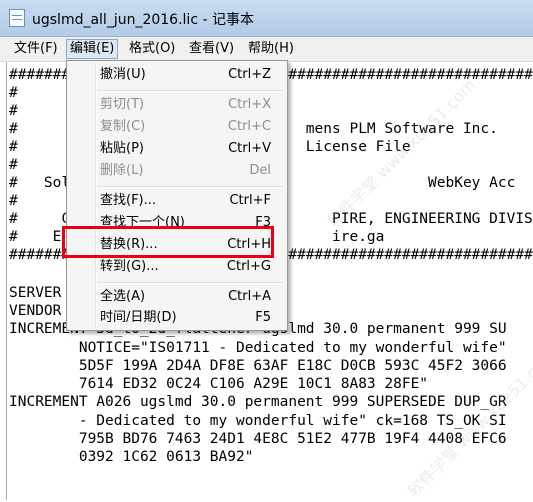 The width and height of the screenshot is (533, 502). Describe the element at coordinates (177, 201) in the screenshot. I see `menu-item-find: 查找(F)... Ctrl+F` at that location.